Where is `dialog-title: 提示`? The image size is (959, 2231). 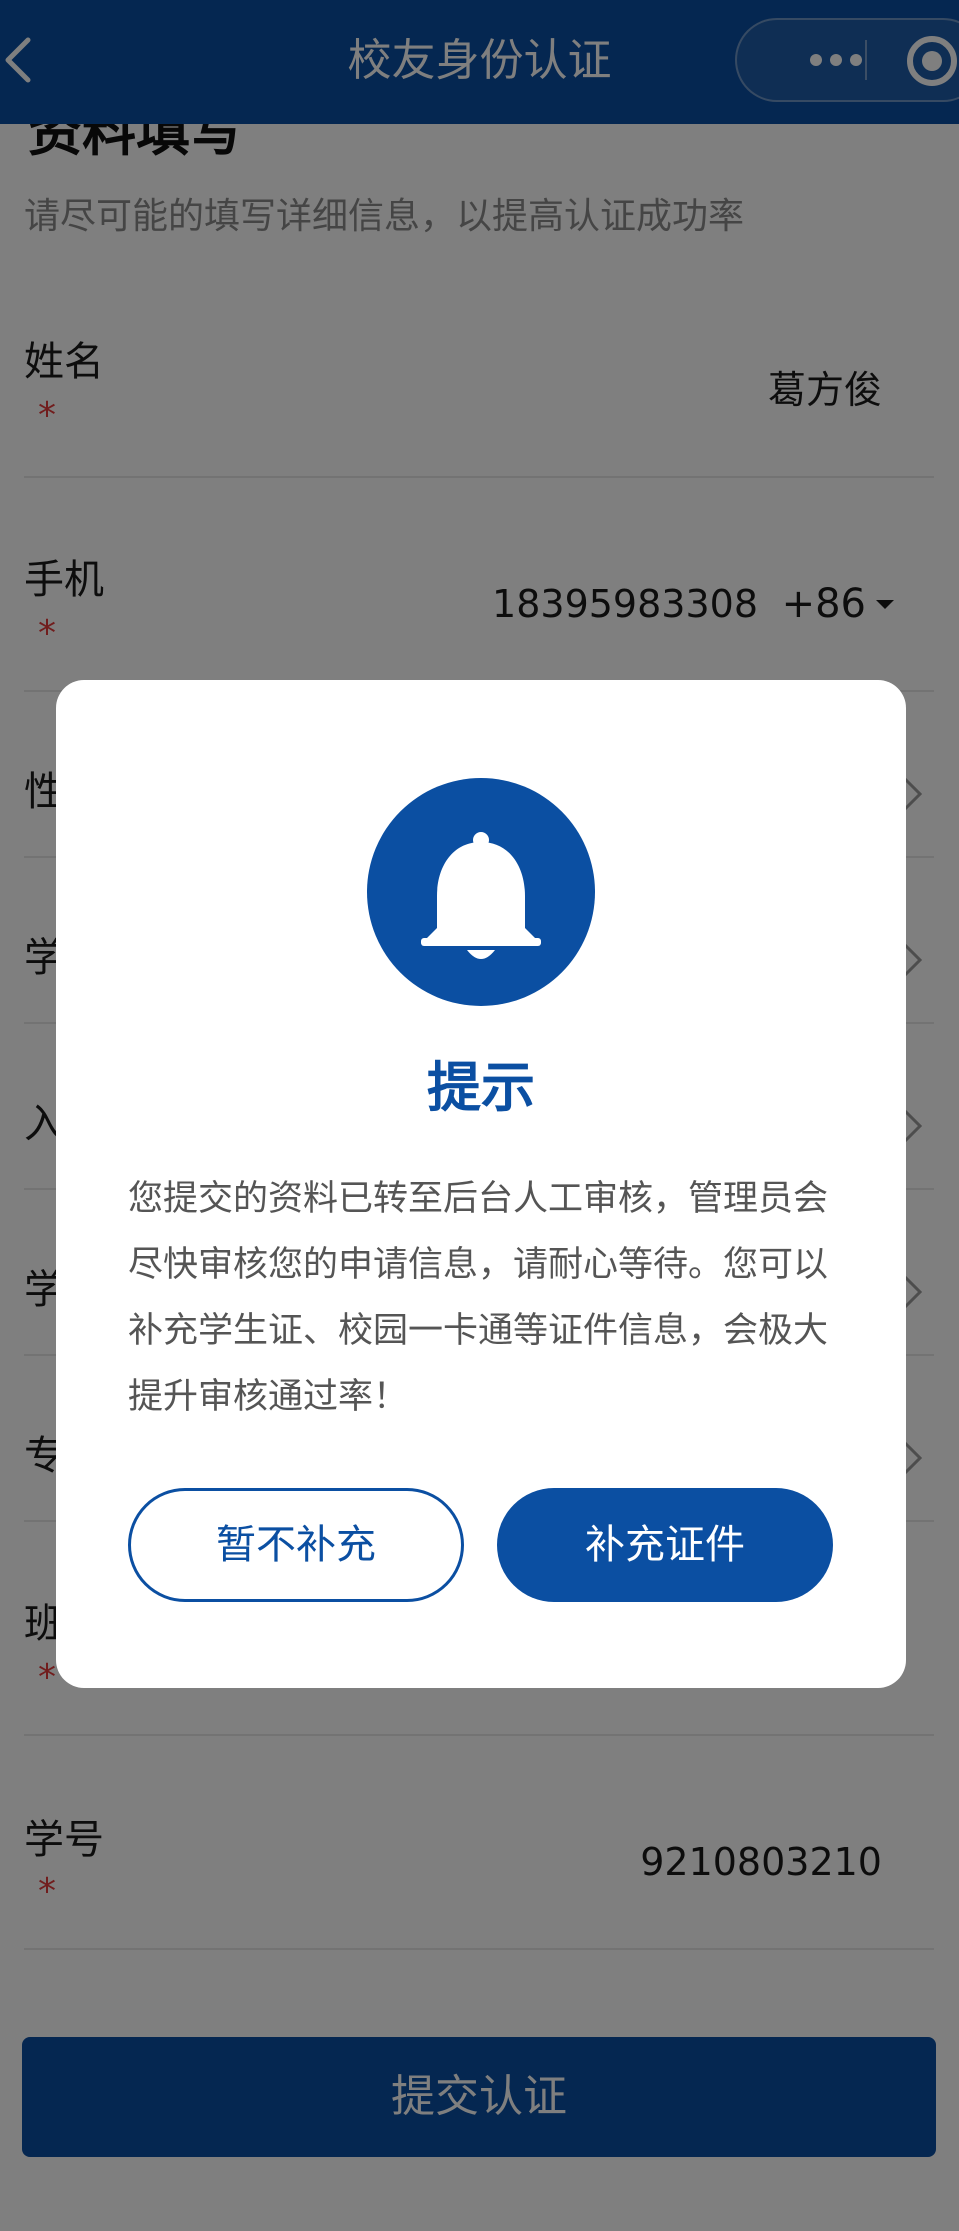 dialog-title: 提示 is located at coordinates (481, 1087).